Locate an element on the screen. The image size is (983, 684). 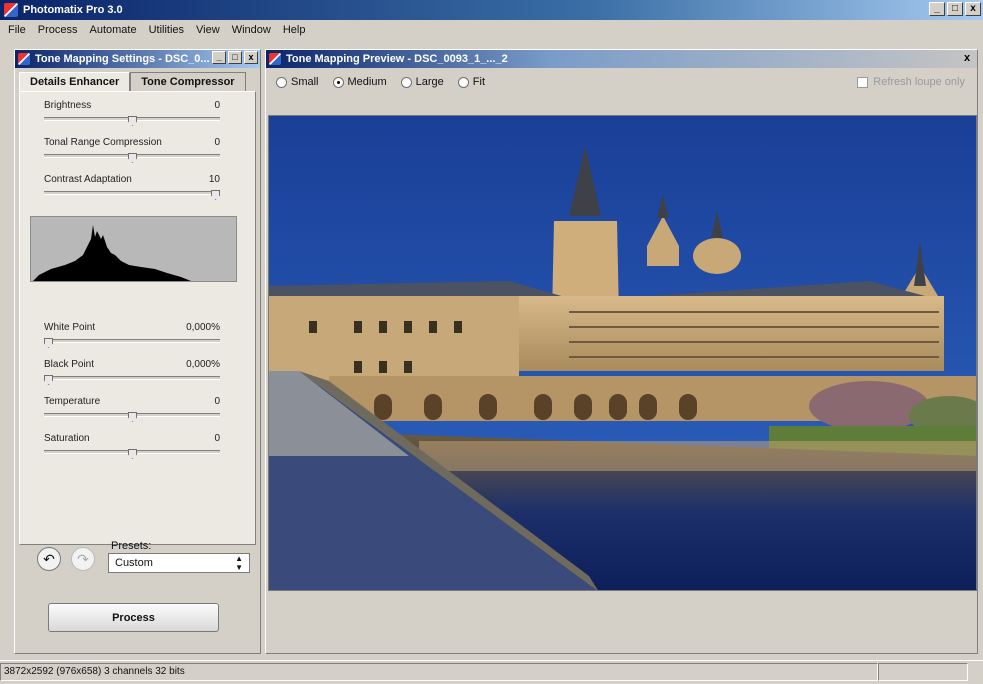
saturation-control: Saturation 0 is located at coordinates (132, 446).